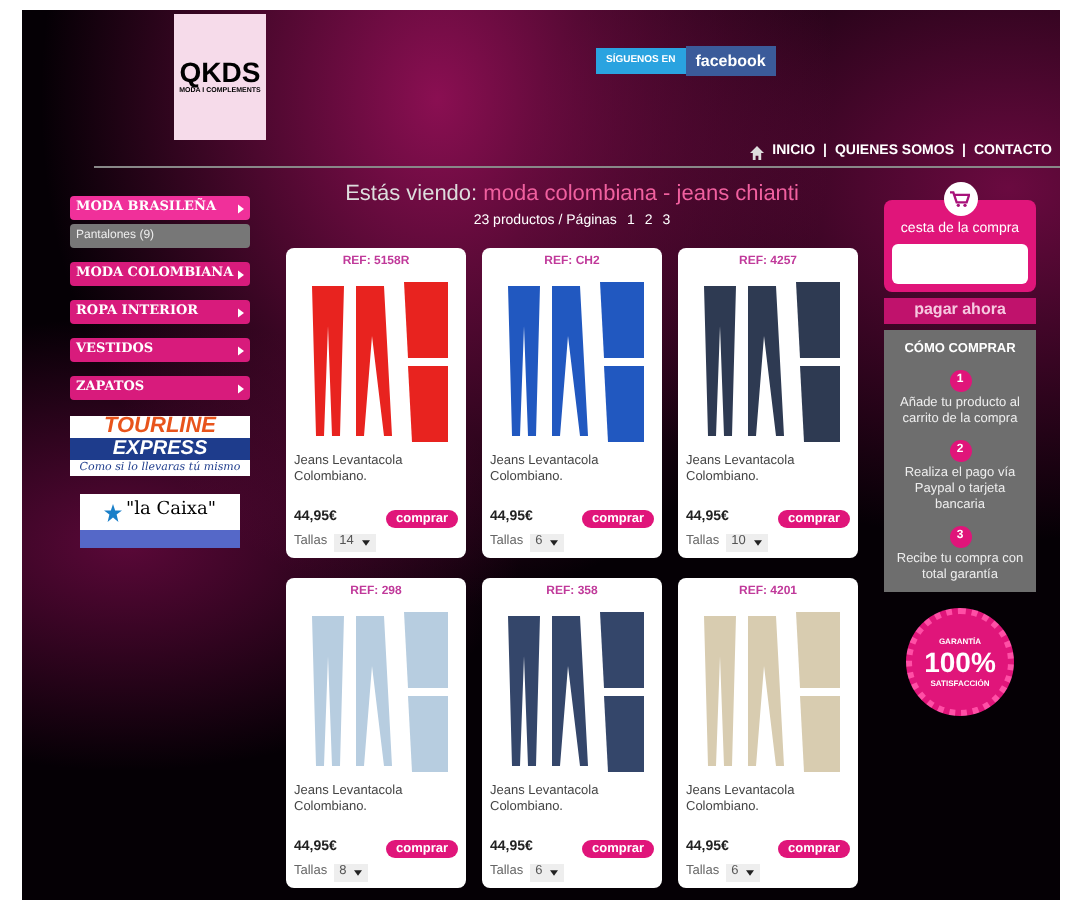  What do you see at coordinates (757, 152) in the screenshot?
I see `home-icon` at bounding box center [757, 152].